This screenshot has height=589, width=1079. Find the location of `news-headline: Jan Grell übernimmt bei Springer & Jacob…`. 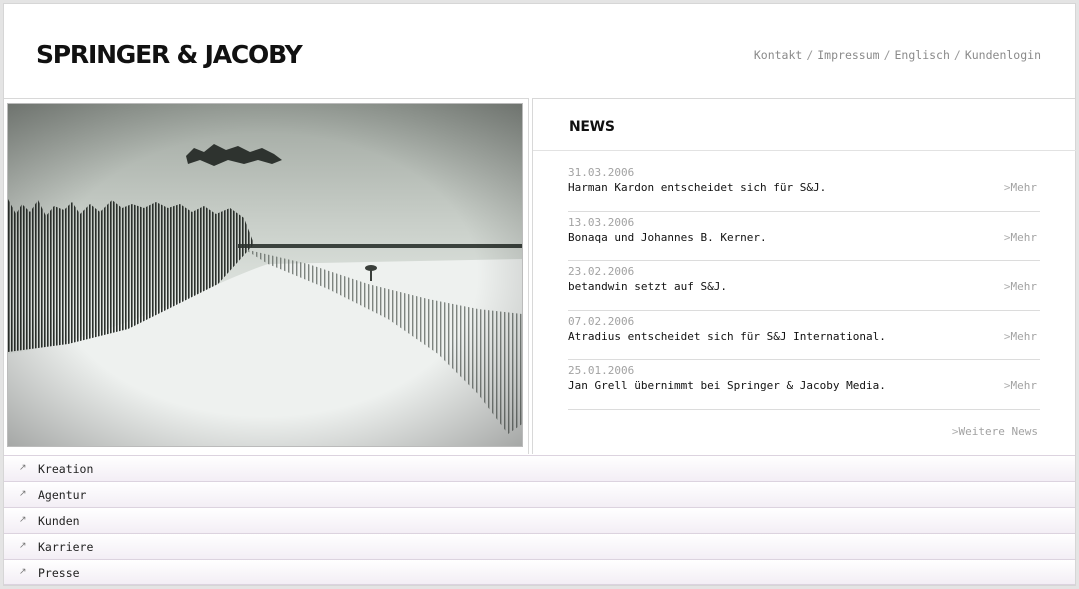

news-headline: Jan Grell übernimmt bei Springer & Jacob… is located at coordinates (727, 385).